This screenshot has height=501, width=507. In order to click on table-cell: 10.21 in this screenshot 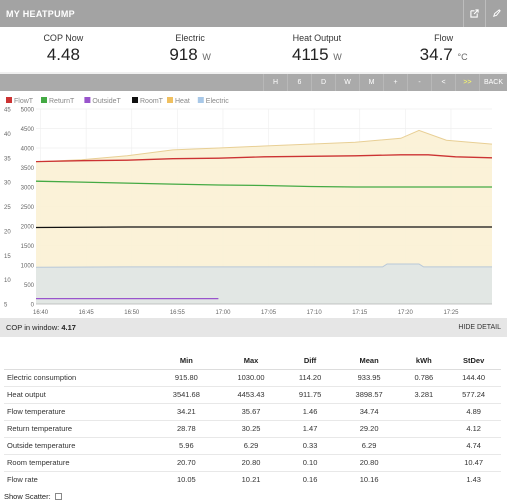, I will do `click(251, 479)`.